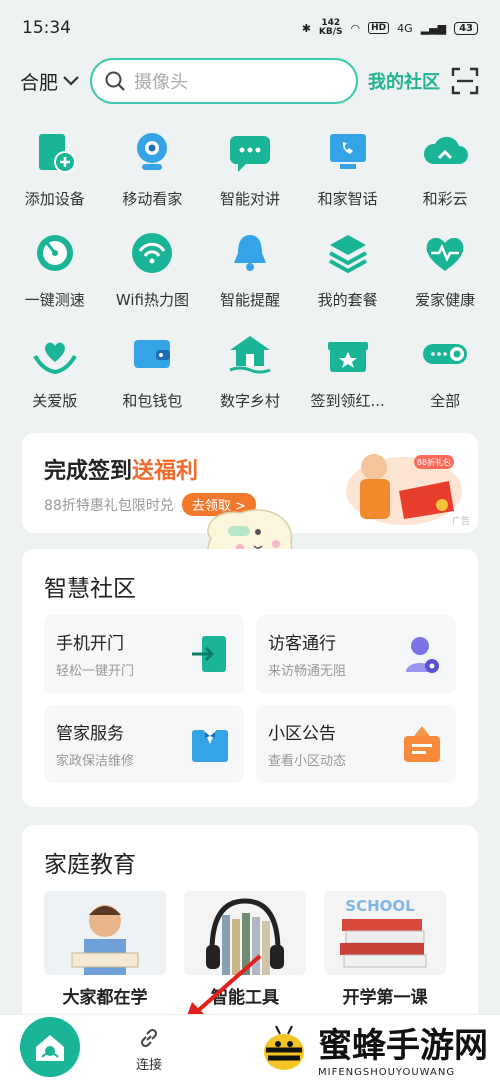 The height and width of the screenshot is (1084, 500). I want to click on care-hands-icon, so click(55, 354).